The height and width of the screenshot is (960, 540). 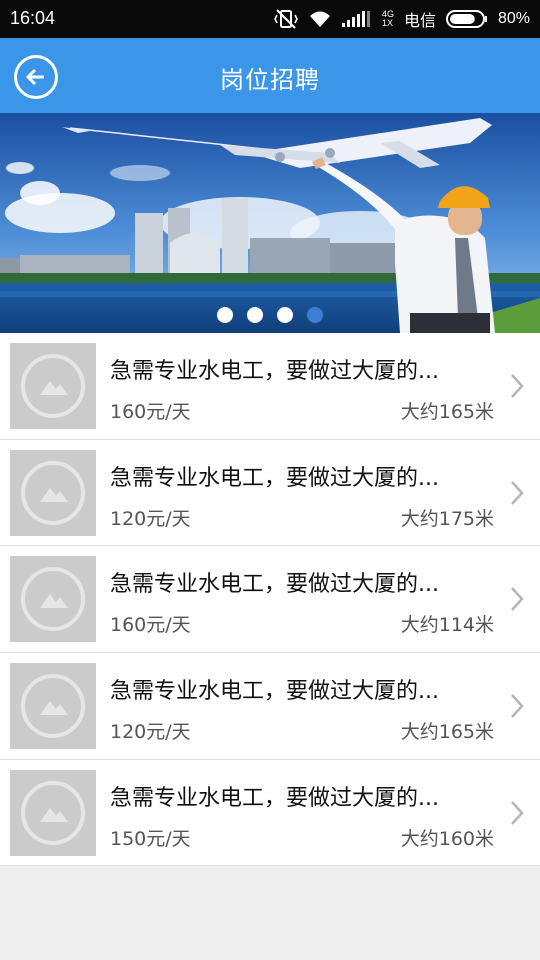 I want to click on job-list-item: 急需专业水电工，要做过大厦的... 150元/天 大约160米, so click(x=270, y=813).